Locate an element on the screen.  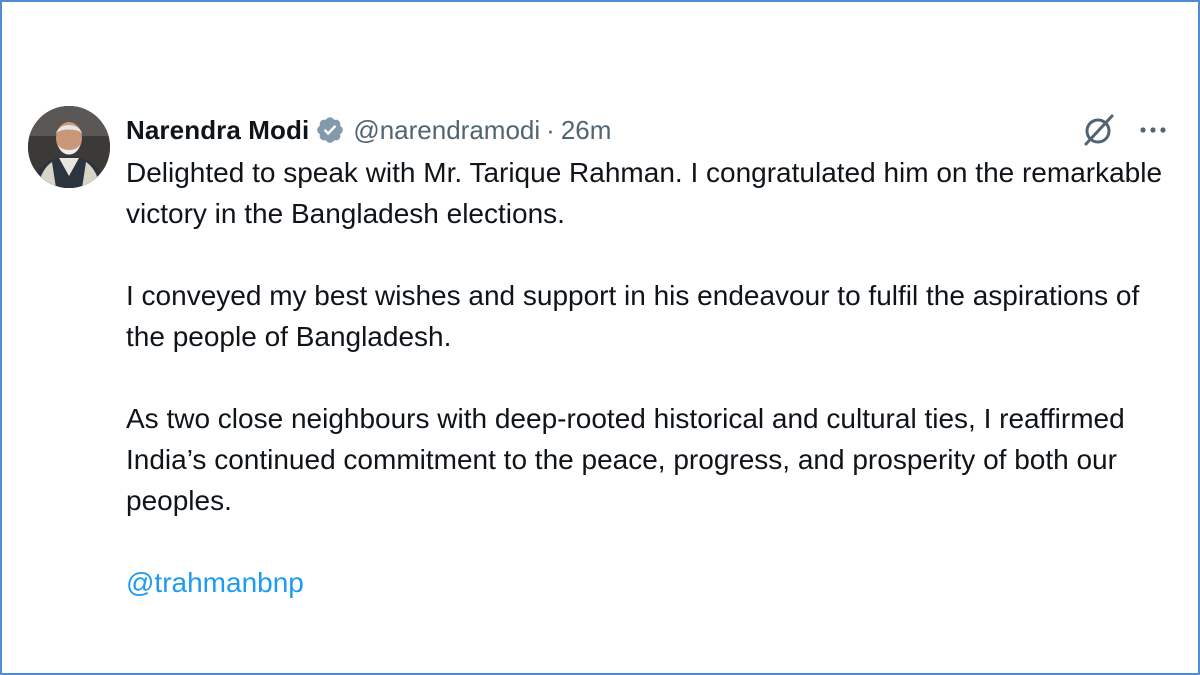
tweet-actions is located at coordinates (1126, 130).